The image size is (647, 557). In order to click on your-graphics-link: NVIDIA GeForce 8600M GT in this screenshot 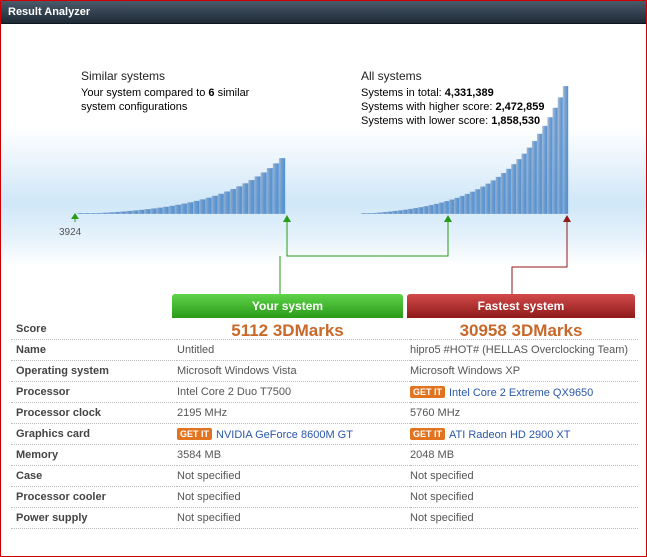, I will do `click(284, 435)`.